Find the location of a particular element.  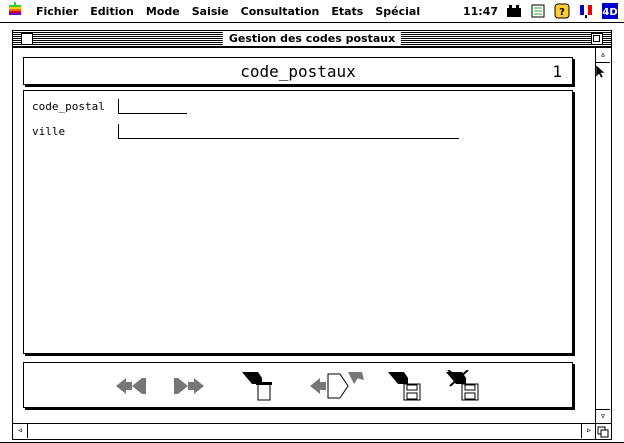

scroll-right-arrow-icon: ▹ is located at coordinates (588, 431).